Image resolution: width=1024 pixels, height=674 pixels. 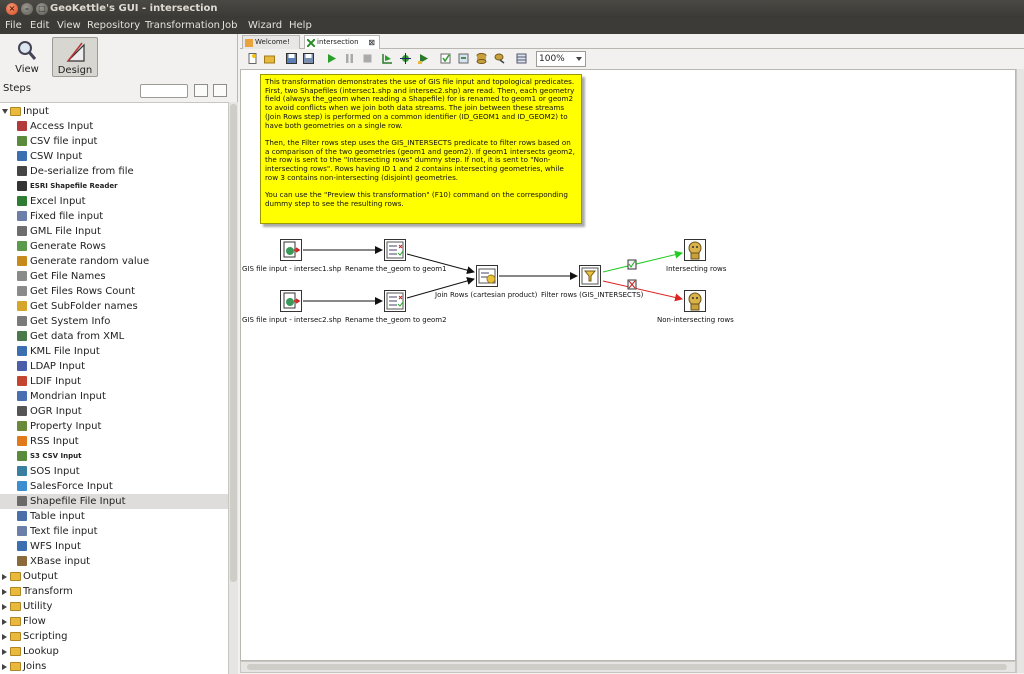 What do you see at coordinates (22, 381) in the screenshot?
I see `step-icon` at bounding box center [22, 381].